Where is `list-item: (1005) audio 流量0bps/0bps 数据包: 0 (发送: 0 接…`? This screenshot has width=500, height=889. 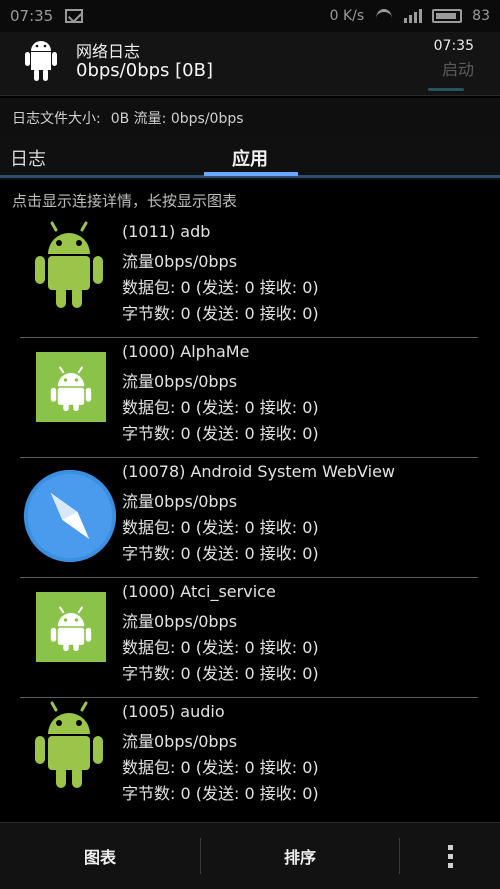 list-item: (1005) audio 流量0bps/0bps 数据包: 0 (发送: 0 接… is located at coordinates (250, 758).